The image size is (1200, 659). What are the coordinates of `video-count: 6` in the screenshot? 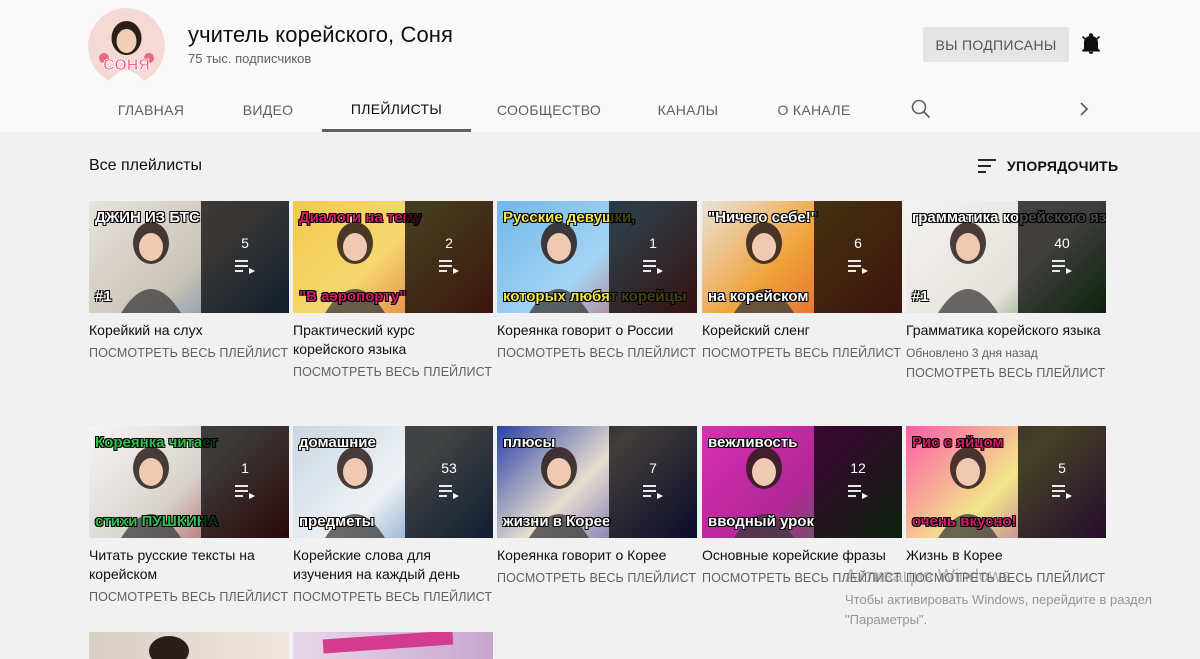 It's located at (858, 242).